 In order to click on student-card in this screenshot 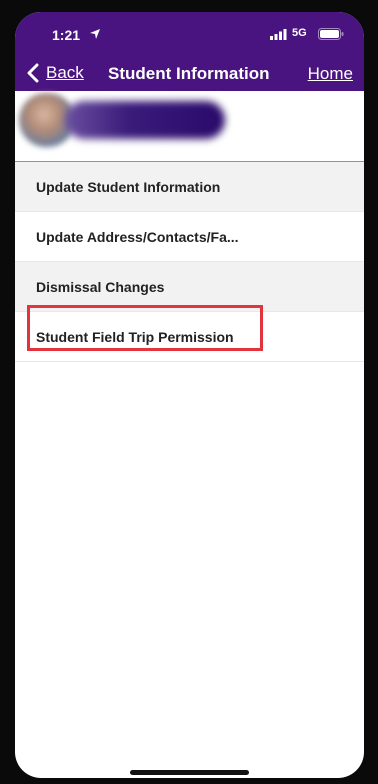, I will do `click(189, 126)`.